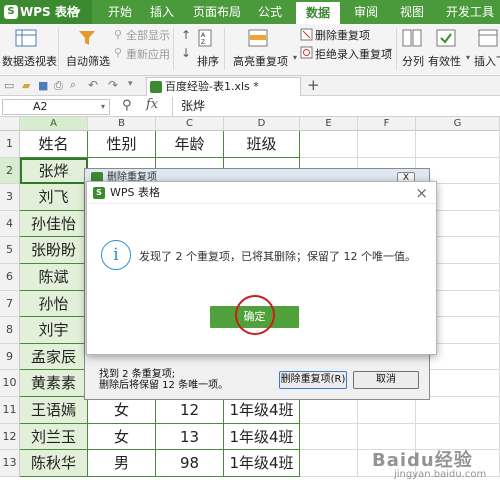  What do you see at coordinates (190, 463) in the screenshot?
I see `data-cell: 98` at bounding box center [190, 463].